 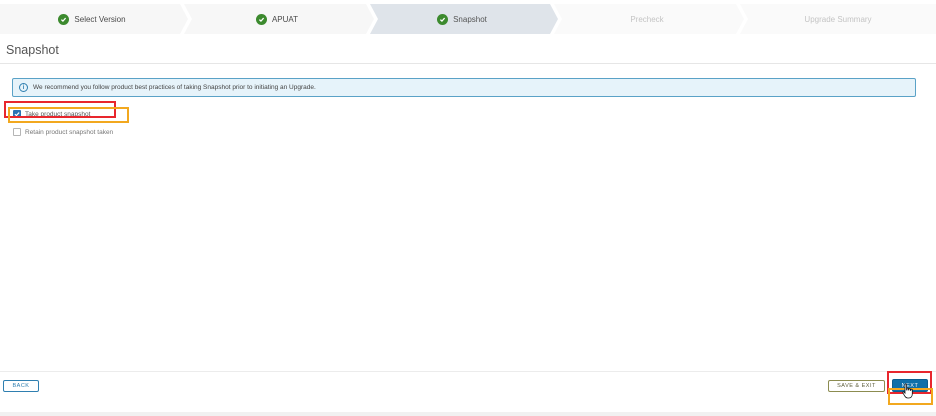 I want to click on bottom-strip, so click(x=468, y=414).